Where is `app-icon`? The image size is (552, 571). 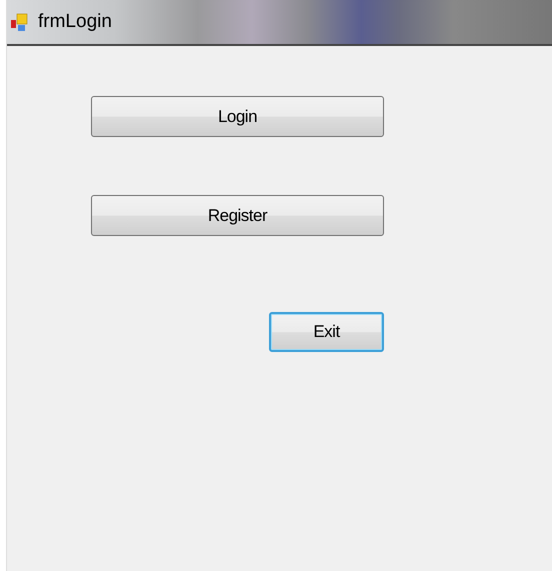
app-icon is located at coordinates (20, 22).